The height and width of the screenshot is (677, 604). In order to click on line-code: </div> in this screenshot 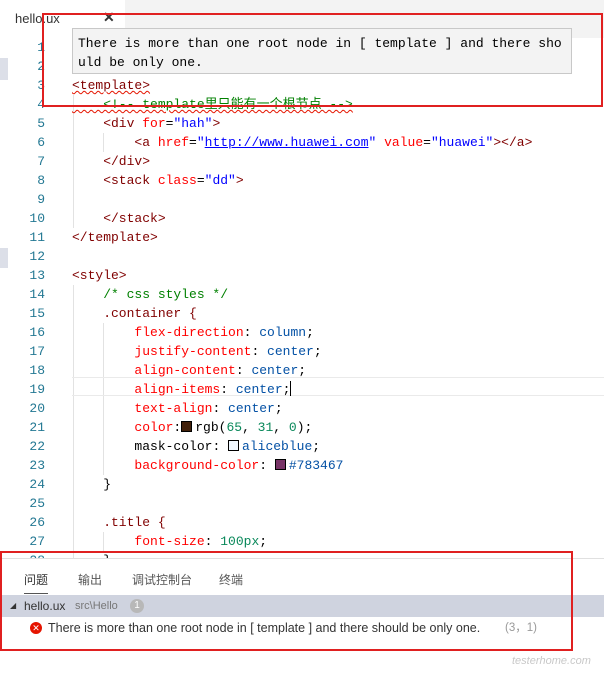, I will do `click(111, 161)`.